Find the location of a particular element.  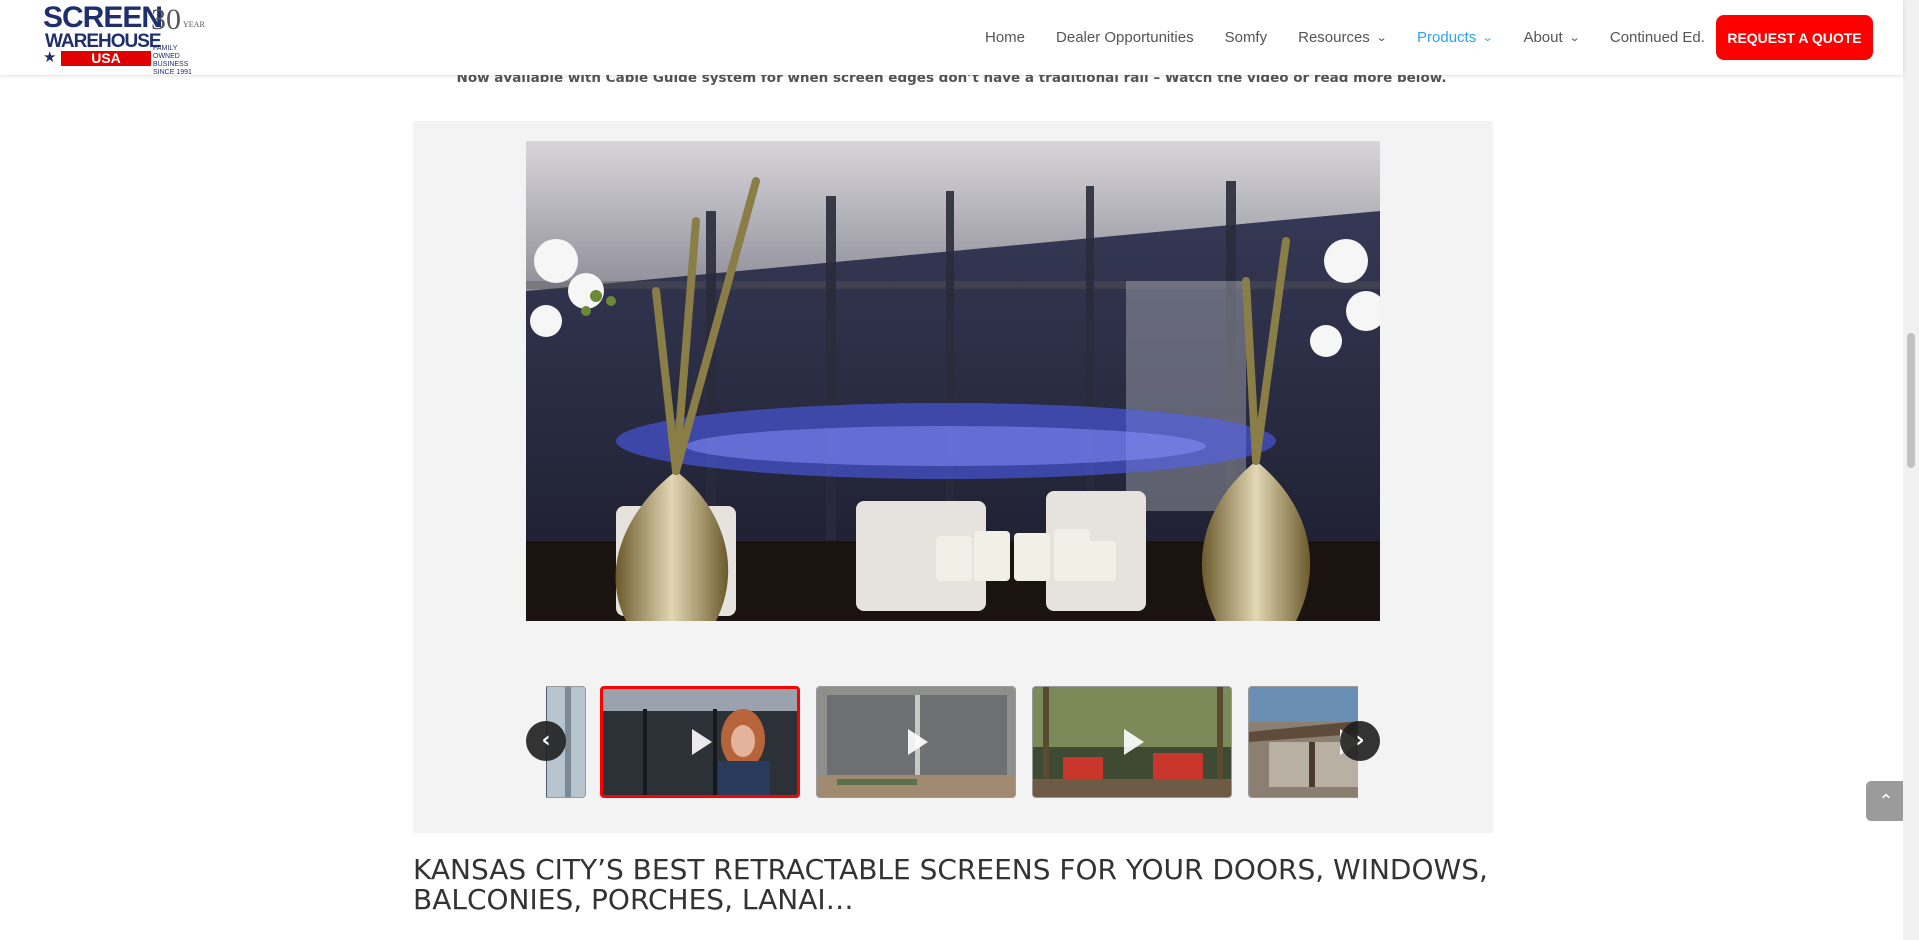

video-thumbnail-active is located at coordinates (700, 742).